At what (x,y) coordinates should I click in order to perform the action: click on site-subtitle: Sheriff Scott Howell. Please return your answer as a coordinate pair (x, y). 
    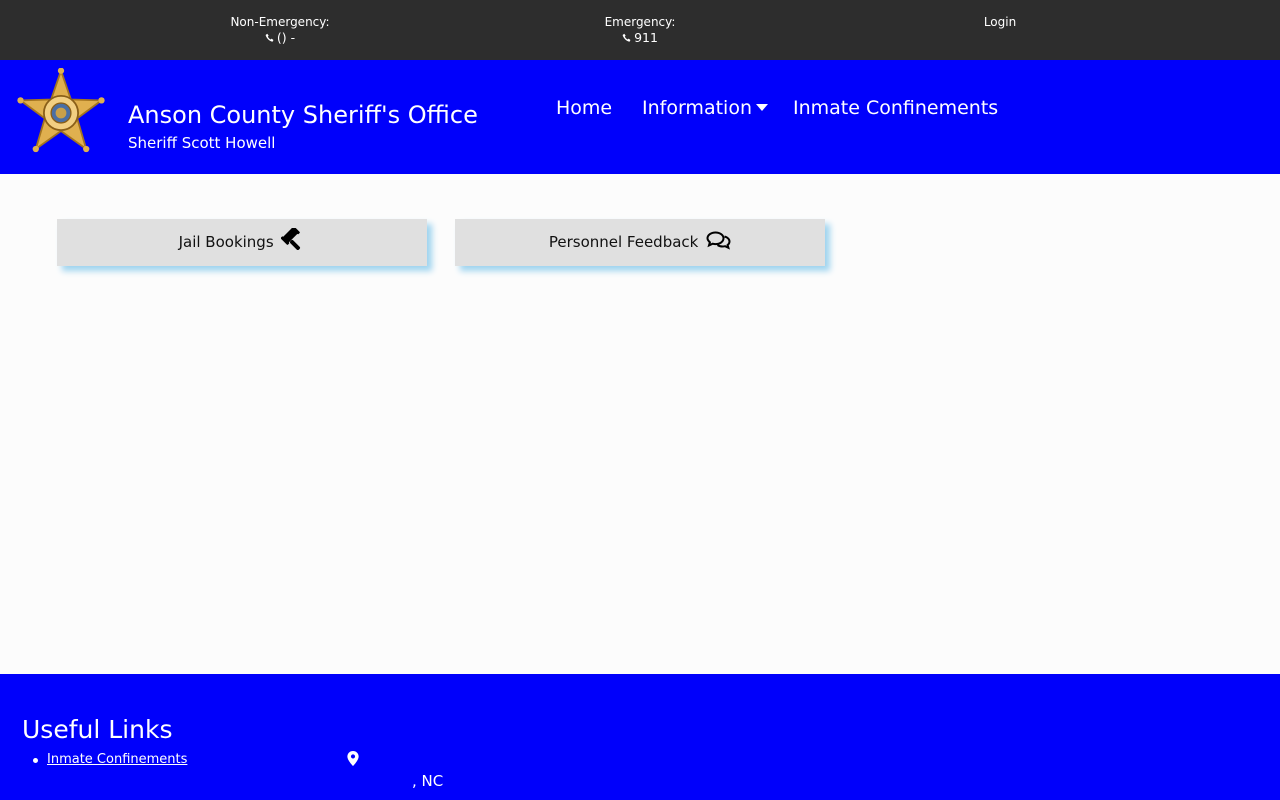
    Looking at the image, I should click on (202, 143).